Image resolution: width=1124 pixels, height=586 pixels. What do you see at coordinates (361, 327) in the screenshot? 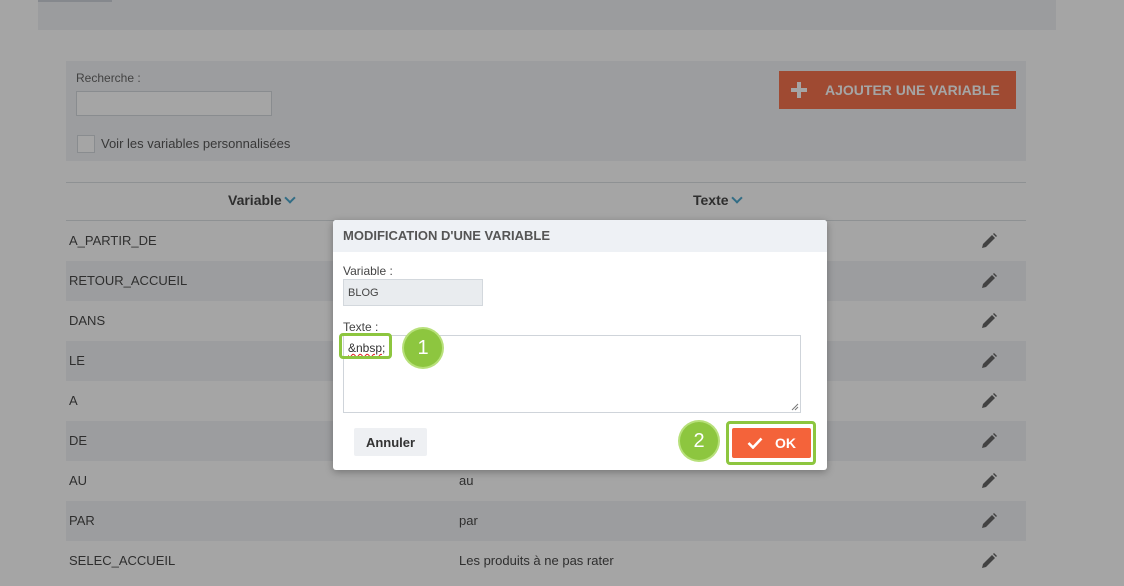
I see `texte-field-label: Texte :` at bounding box center [361, 327].